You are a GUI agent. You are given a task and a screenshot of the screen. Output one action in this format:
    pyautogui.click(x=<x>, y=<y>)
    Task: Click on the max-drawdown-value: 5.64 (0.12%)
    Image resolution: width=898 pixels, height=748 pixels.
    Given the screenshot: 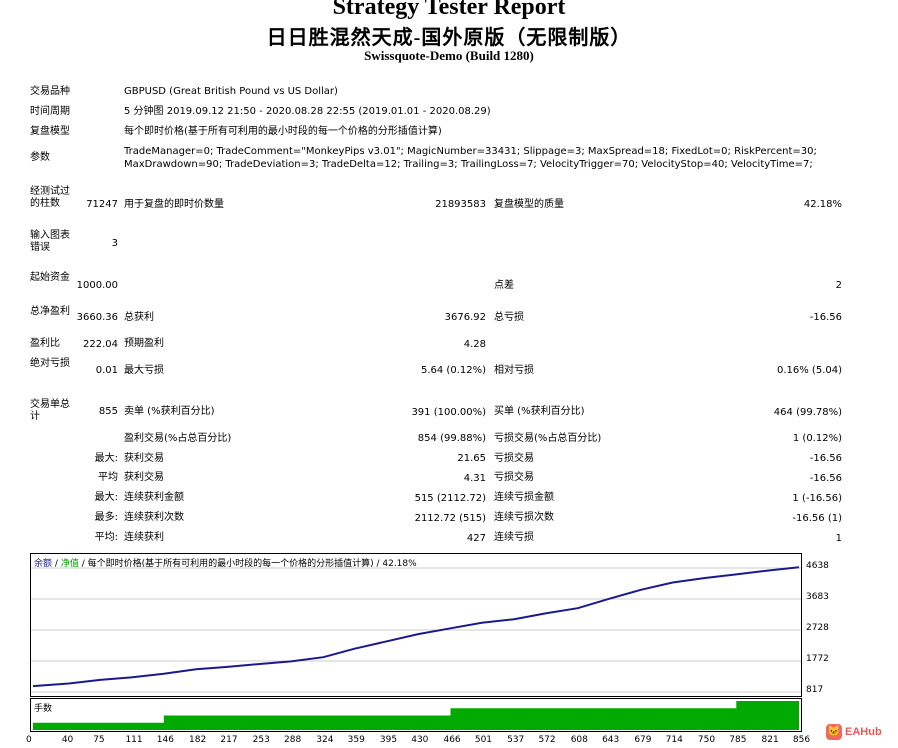 What is the action you would take?
    pyautogui.click(x=453, y=370)
    